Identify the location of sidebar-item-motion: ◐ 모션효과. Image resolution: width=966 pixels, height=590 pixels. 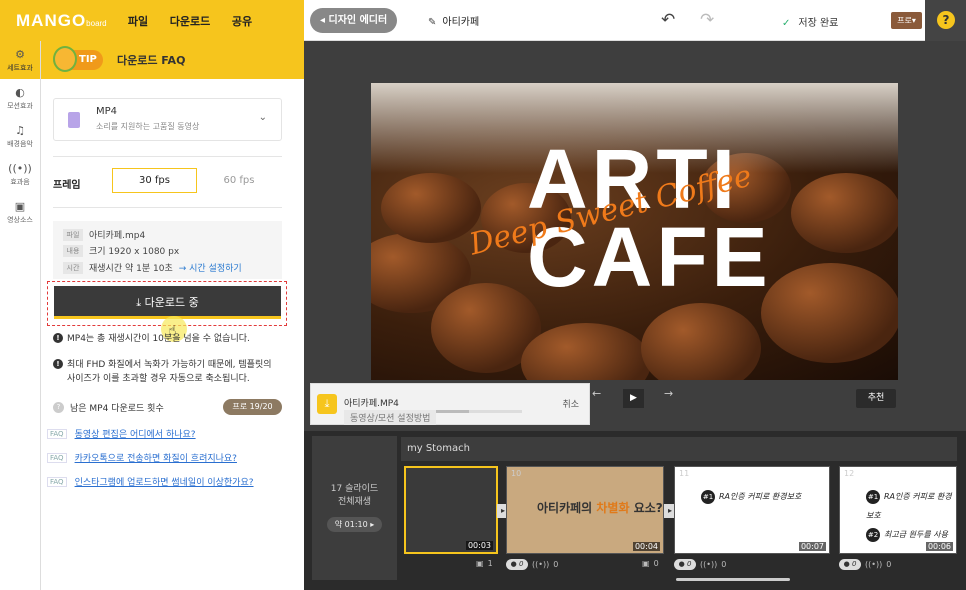
(20, 98).